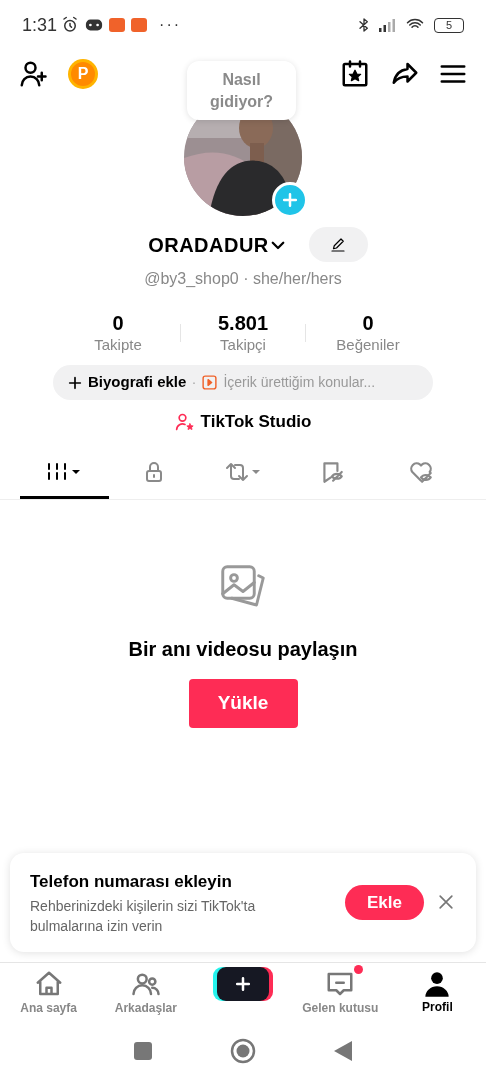 This screenshot has width=486, height=1080. Describe the element at coordinates (210, 382) in the screenshot. I see `video-icon` at that location.